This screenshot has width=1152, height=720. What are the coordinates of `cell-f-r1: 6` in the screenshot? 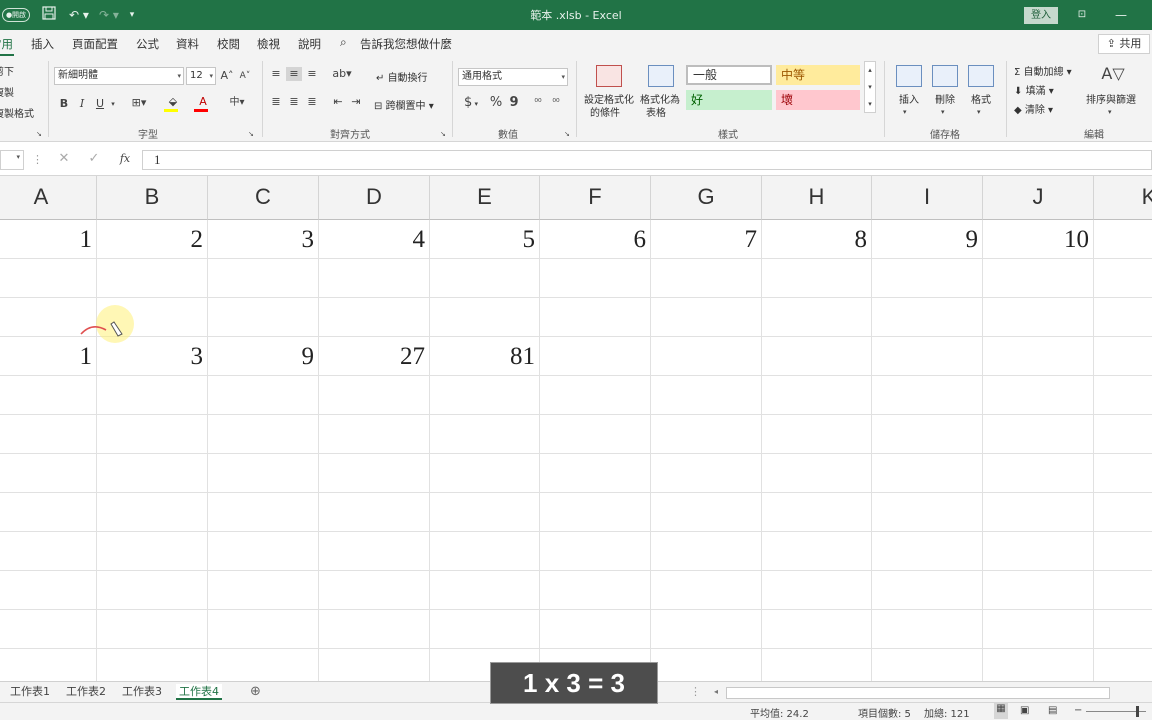 It's located at (595, 239).